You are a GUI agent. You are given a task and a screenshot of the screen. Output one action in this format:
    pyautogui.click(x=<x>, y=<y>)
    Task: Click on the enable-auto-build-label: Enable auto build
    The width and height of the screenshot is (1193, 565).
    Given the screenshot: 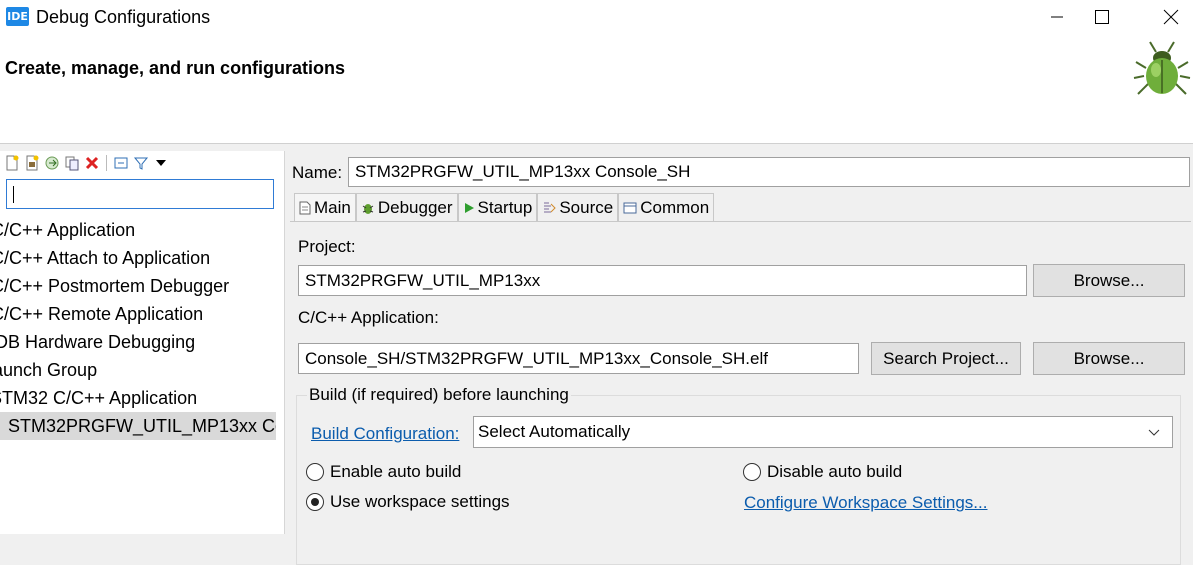 What is the action you would take?
    pyautogui.click(x=396, y=471)
    